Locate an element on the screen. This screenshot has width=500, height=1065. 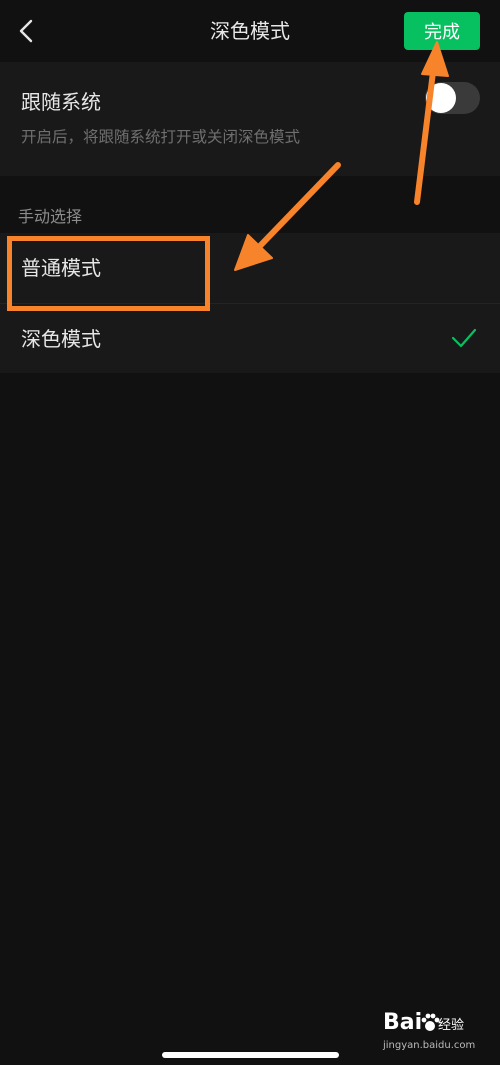
follow-system-toggle is located at coordinates (452, 98).